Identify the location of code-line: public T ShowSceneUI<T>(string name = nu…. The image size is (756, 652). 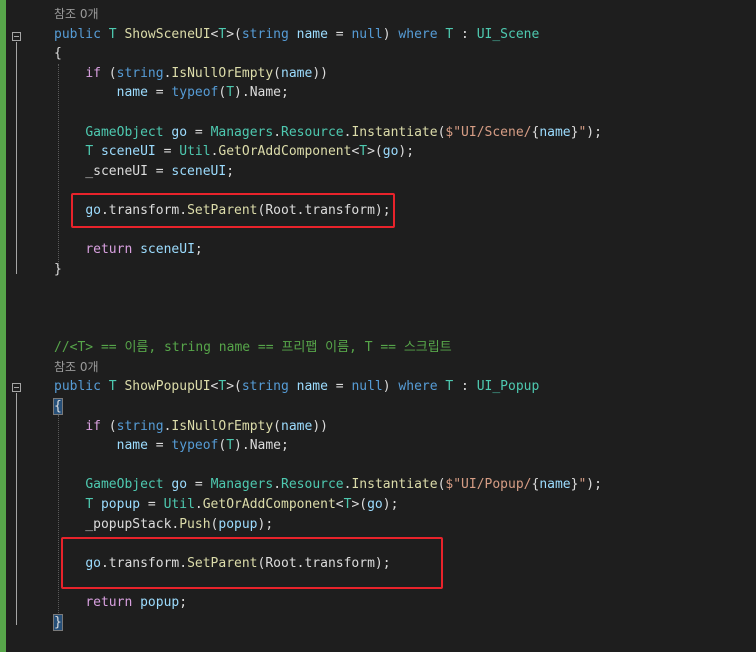
(378, 35).